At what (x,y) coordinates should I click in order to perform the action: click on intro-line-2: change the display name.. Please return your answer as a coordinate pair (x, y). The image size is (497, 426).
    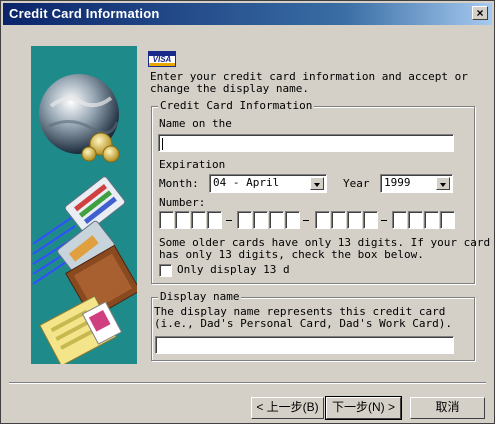
    Looking at the image, I should click on (229, 88).